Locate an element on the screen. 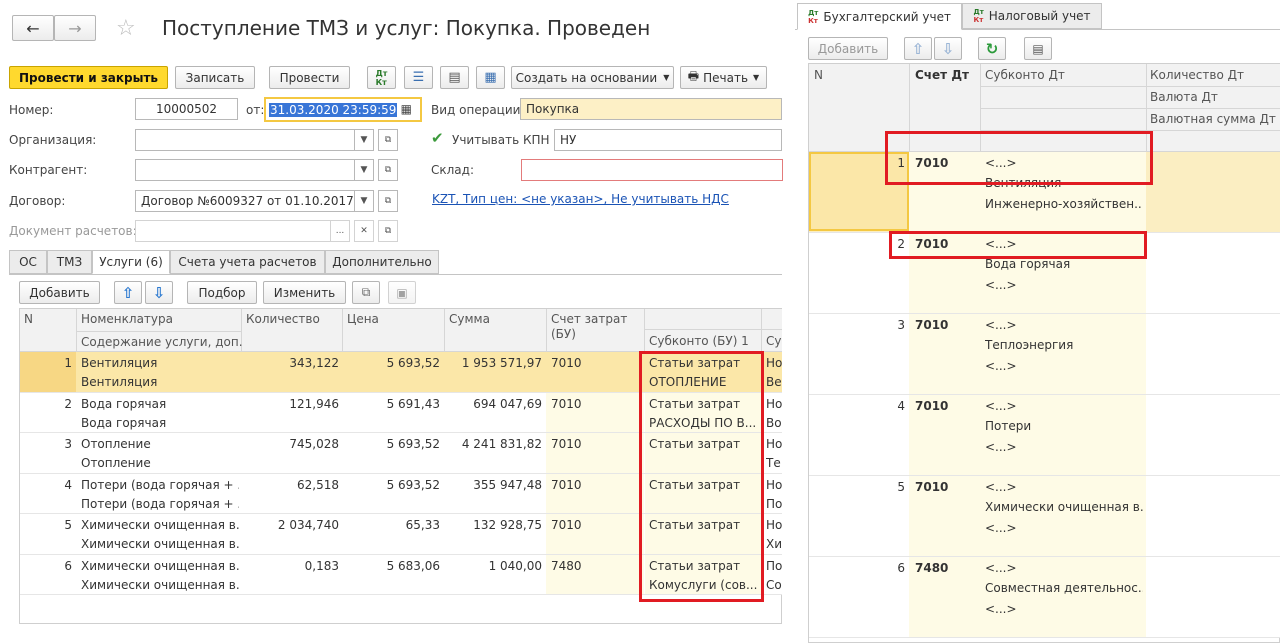  cell-name: Вентиляция is located at coordinates (119, 363).